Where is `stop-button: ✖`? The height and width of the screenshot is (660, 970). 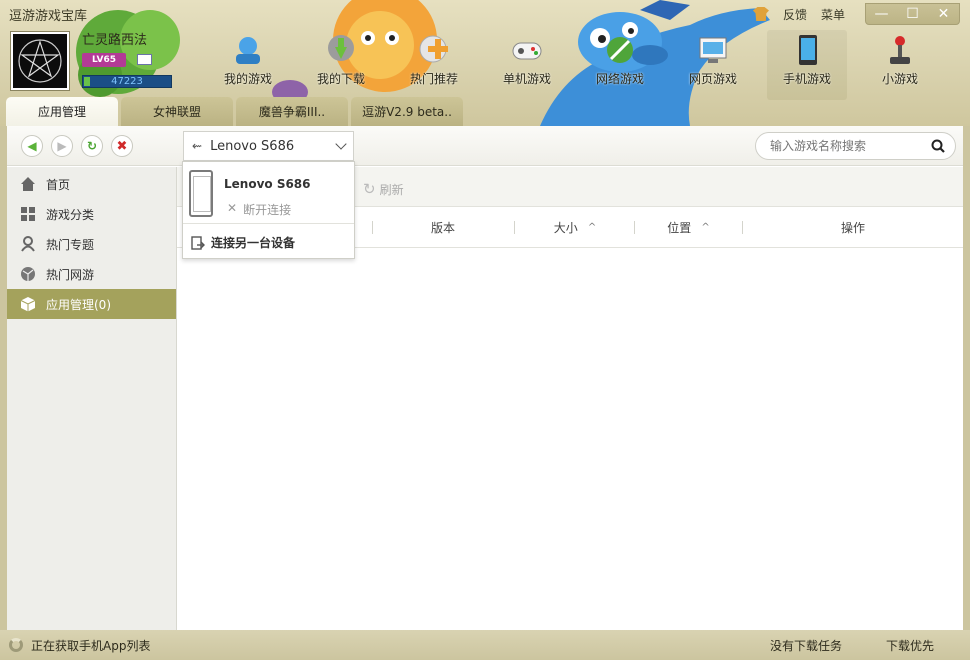
stop-button: ✖ is located at coordinates (122, 146).